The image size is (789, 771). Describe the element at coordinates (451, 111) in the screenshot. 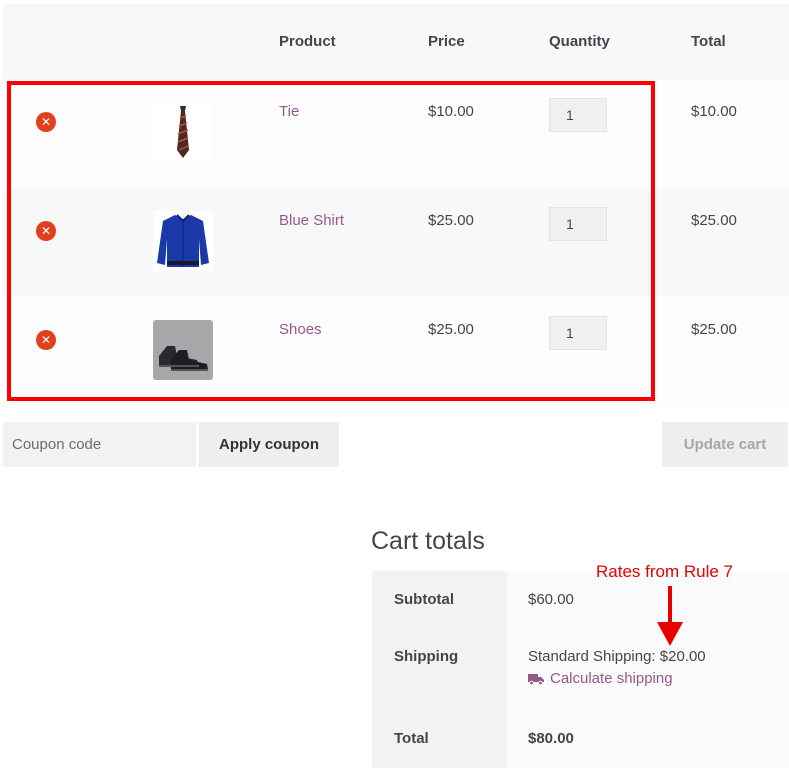

I see `product-price: $10.00` at that location.